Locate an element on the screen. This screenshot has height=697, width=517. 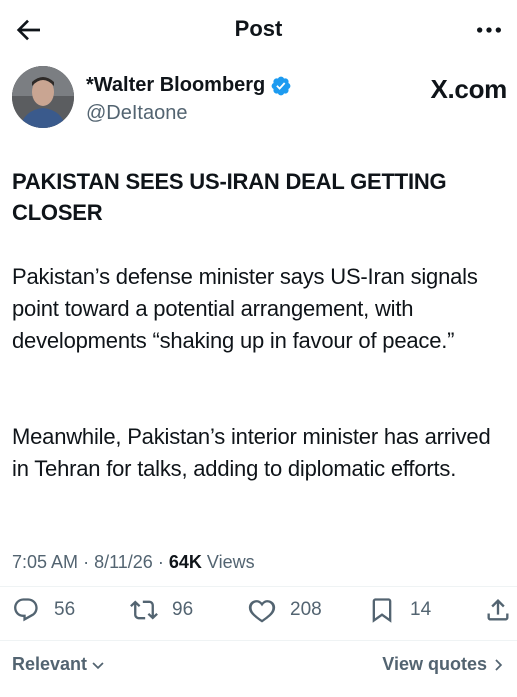
like-count: 208 is located at coordinates (306, 609).